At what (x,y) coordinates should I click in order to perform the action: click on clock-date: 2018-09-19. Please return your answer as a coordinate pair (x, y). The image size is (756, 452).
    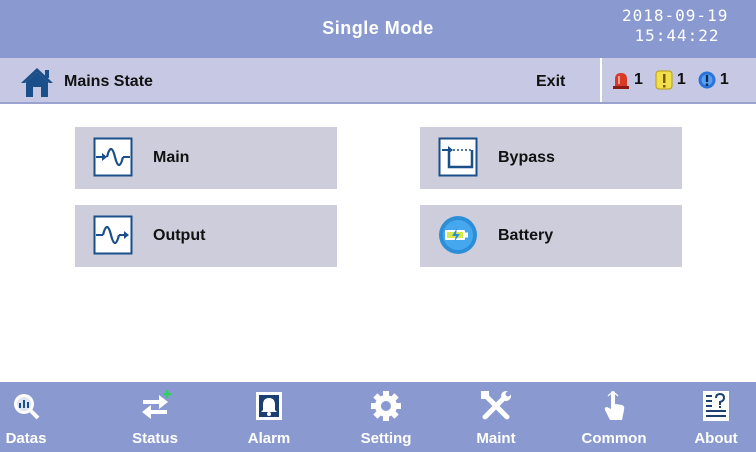
    Looking at the image, I should click on (675, 15).